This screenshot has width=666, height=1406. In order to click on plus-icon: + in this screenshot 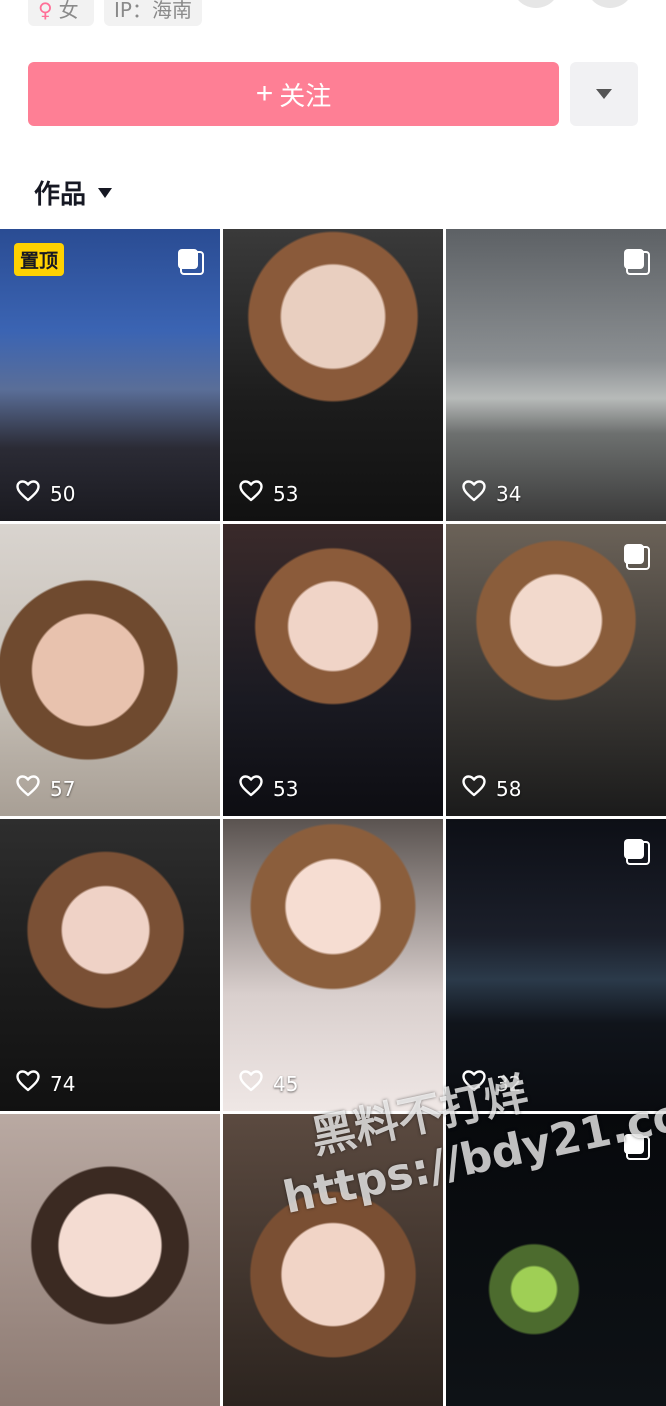, I will do `click(264, 93)`.